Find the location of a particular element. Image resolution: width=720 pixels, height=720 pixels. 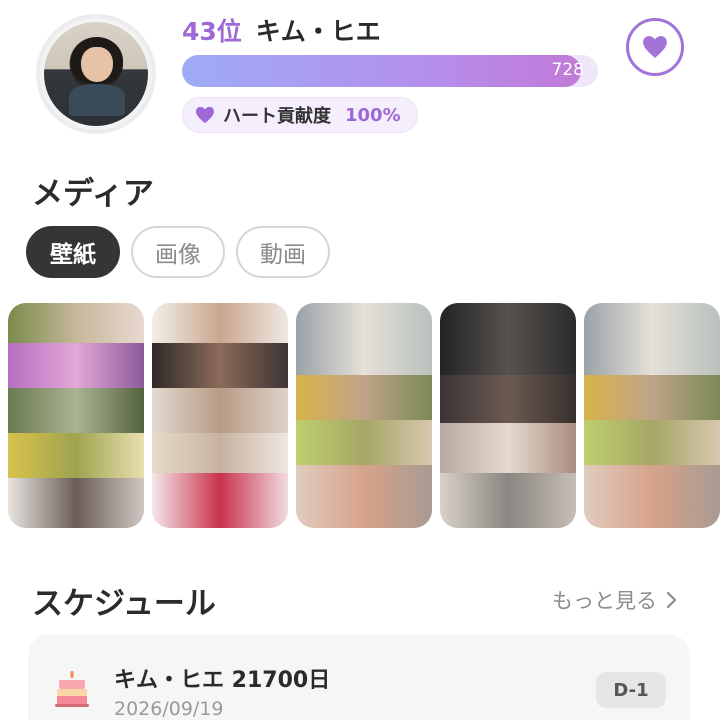

avatar-photo is located at coordinates (96, 74).